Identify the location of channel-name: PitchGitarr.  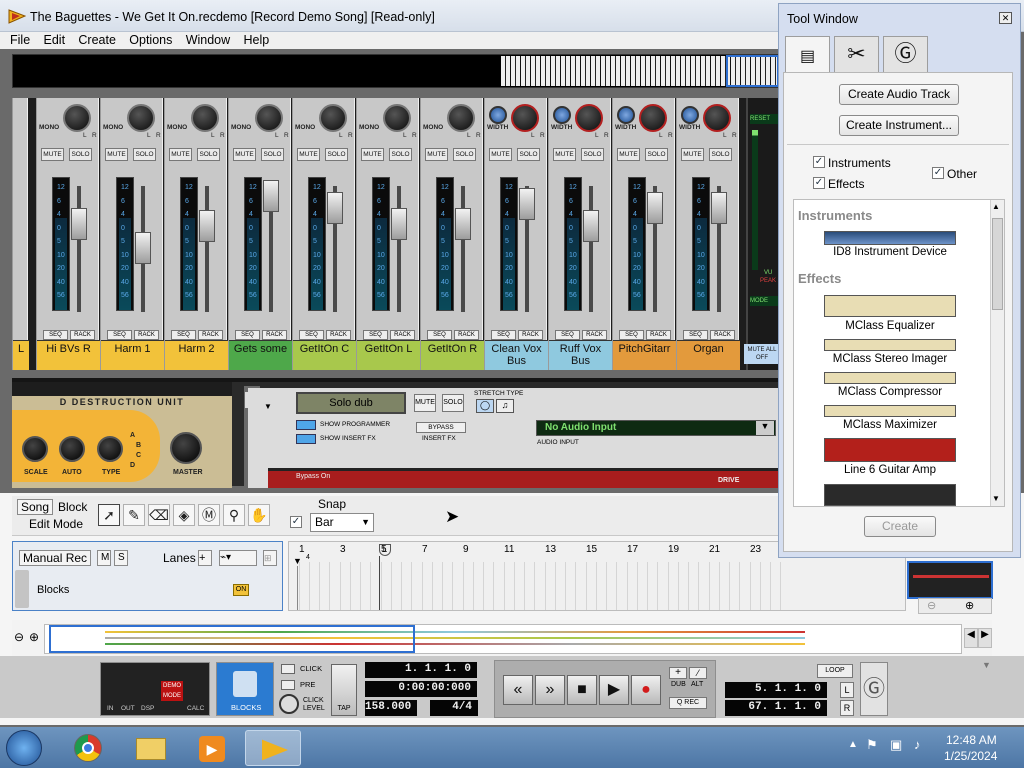
(644, 355).